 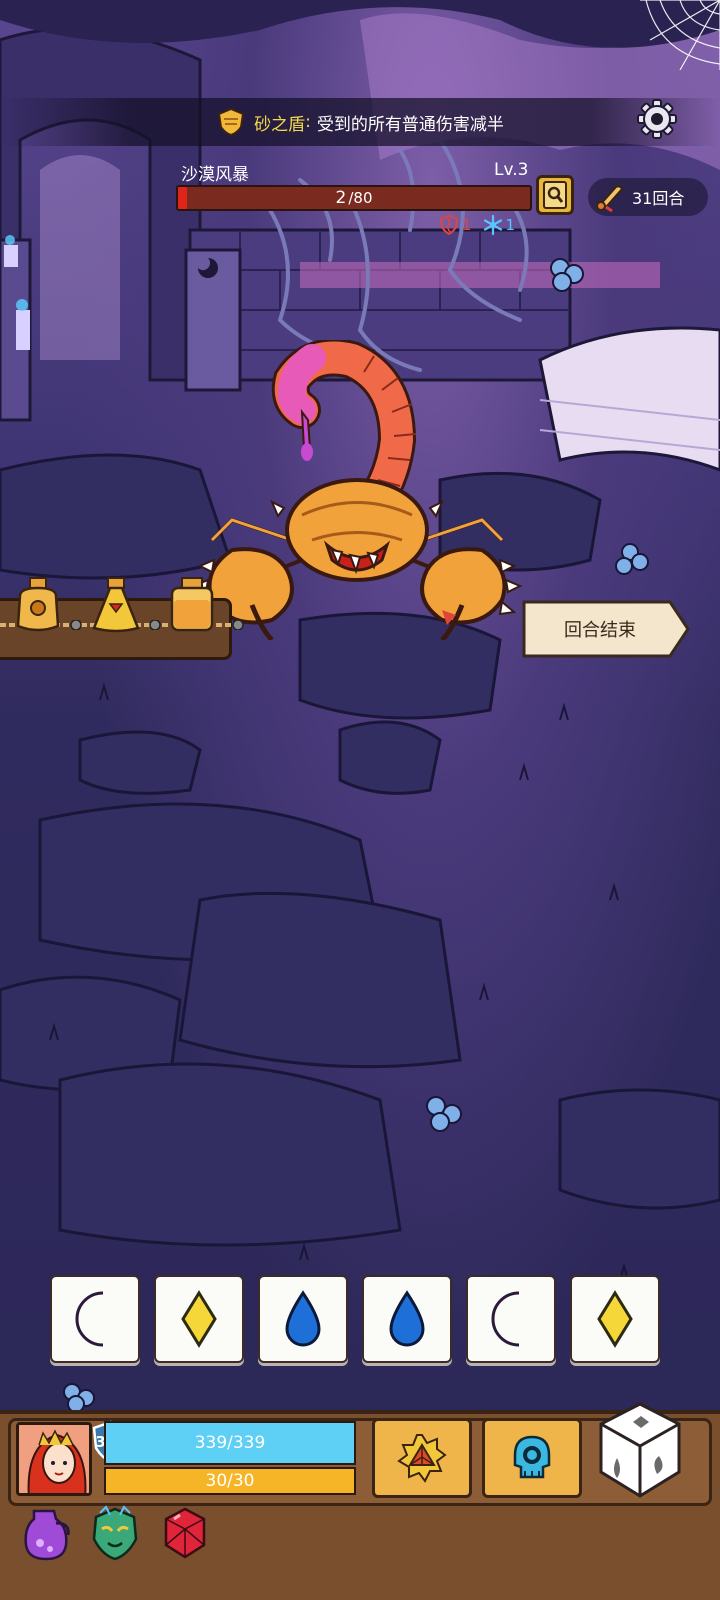 What do you see at coordinates (492, 225) in the screenshot?
I see `snowflake-icon` at bounding box center [492, 225].